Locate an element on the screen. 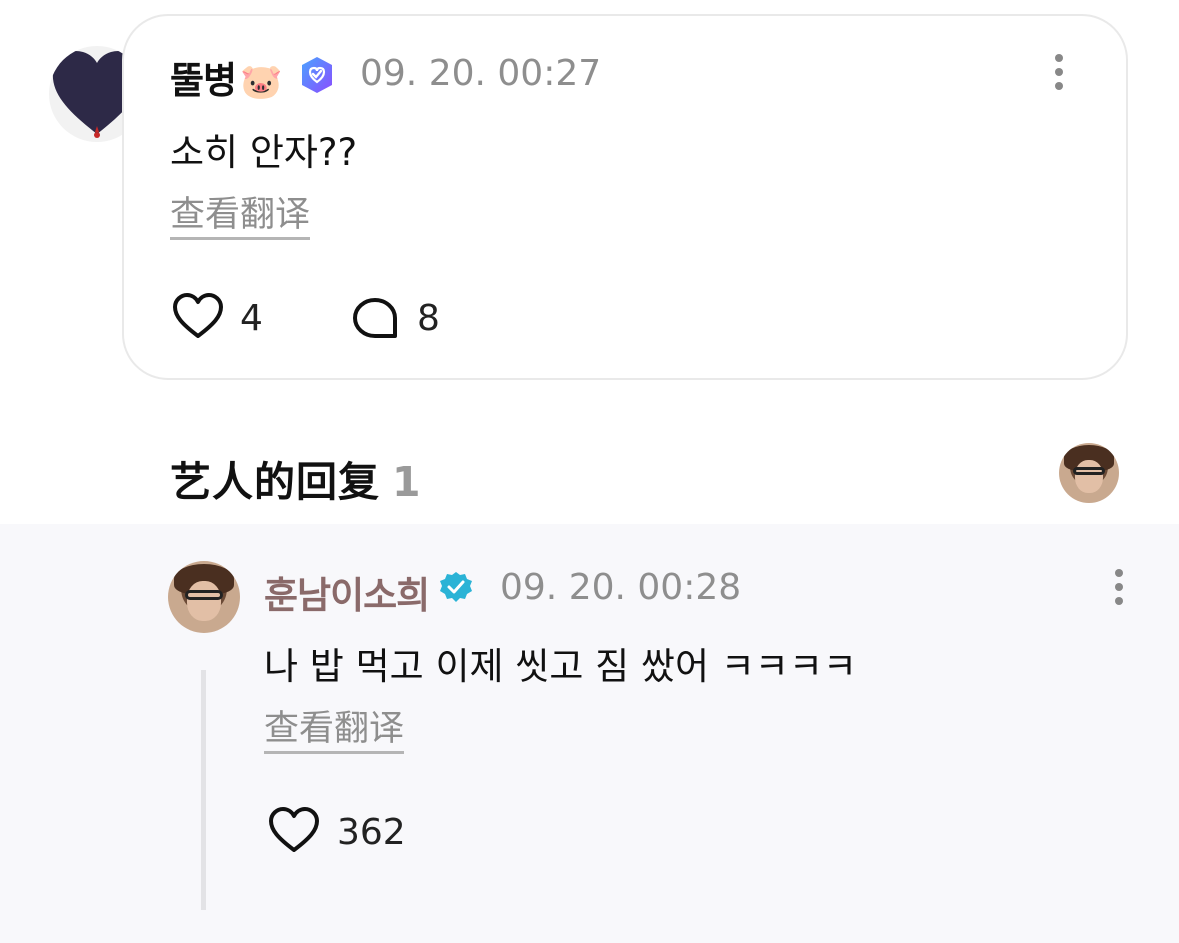 The width and height of the screenshot is (1179, 943). reply-more-icon is located at coordinates (1119, 589).